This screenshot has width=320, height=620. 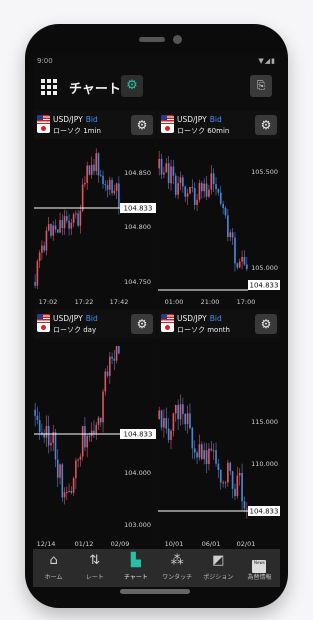 What do you see at coordinates (264, 422) in the screenshot?
I see `y-tick-label: 115.000` at bounding box center [264, 422].